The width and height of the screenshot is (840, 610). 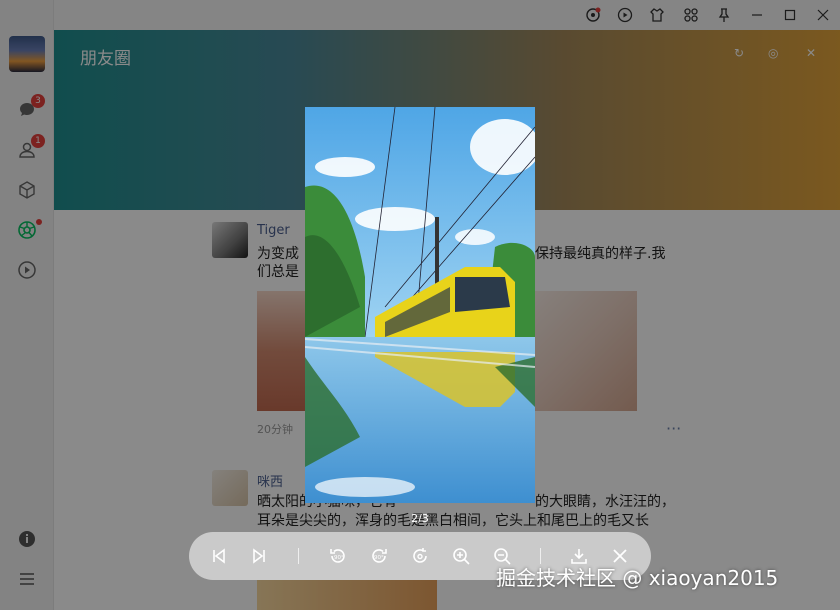 What do you see at coordinates (219, 556) in the screenshot?
I see `first-image-icon` at bounding box center [219, 556].